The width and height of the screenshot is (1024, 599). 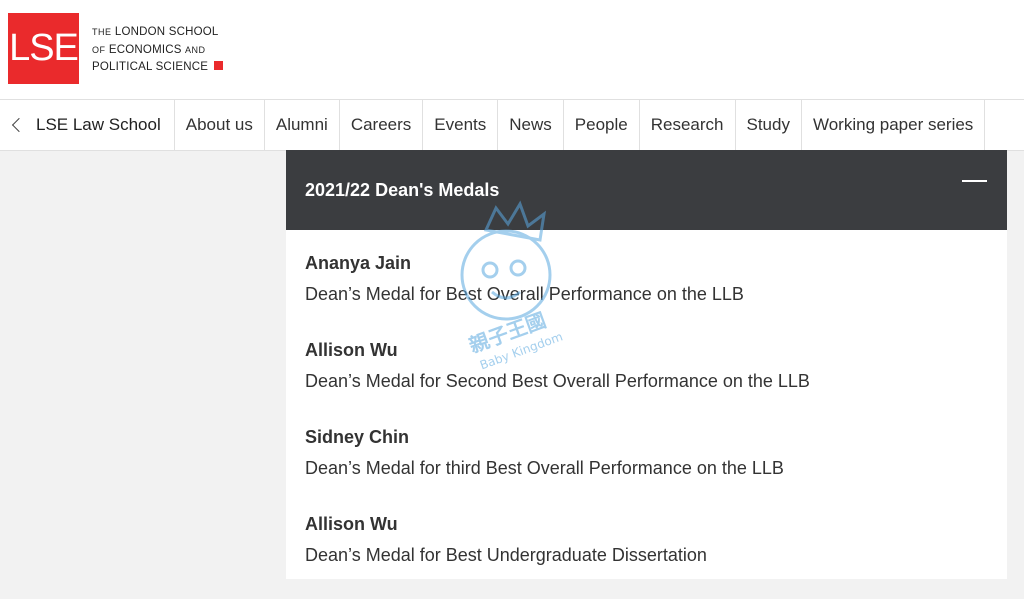 I want to click on nav-item-about-us: About us, so click(x=220, y=125).